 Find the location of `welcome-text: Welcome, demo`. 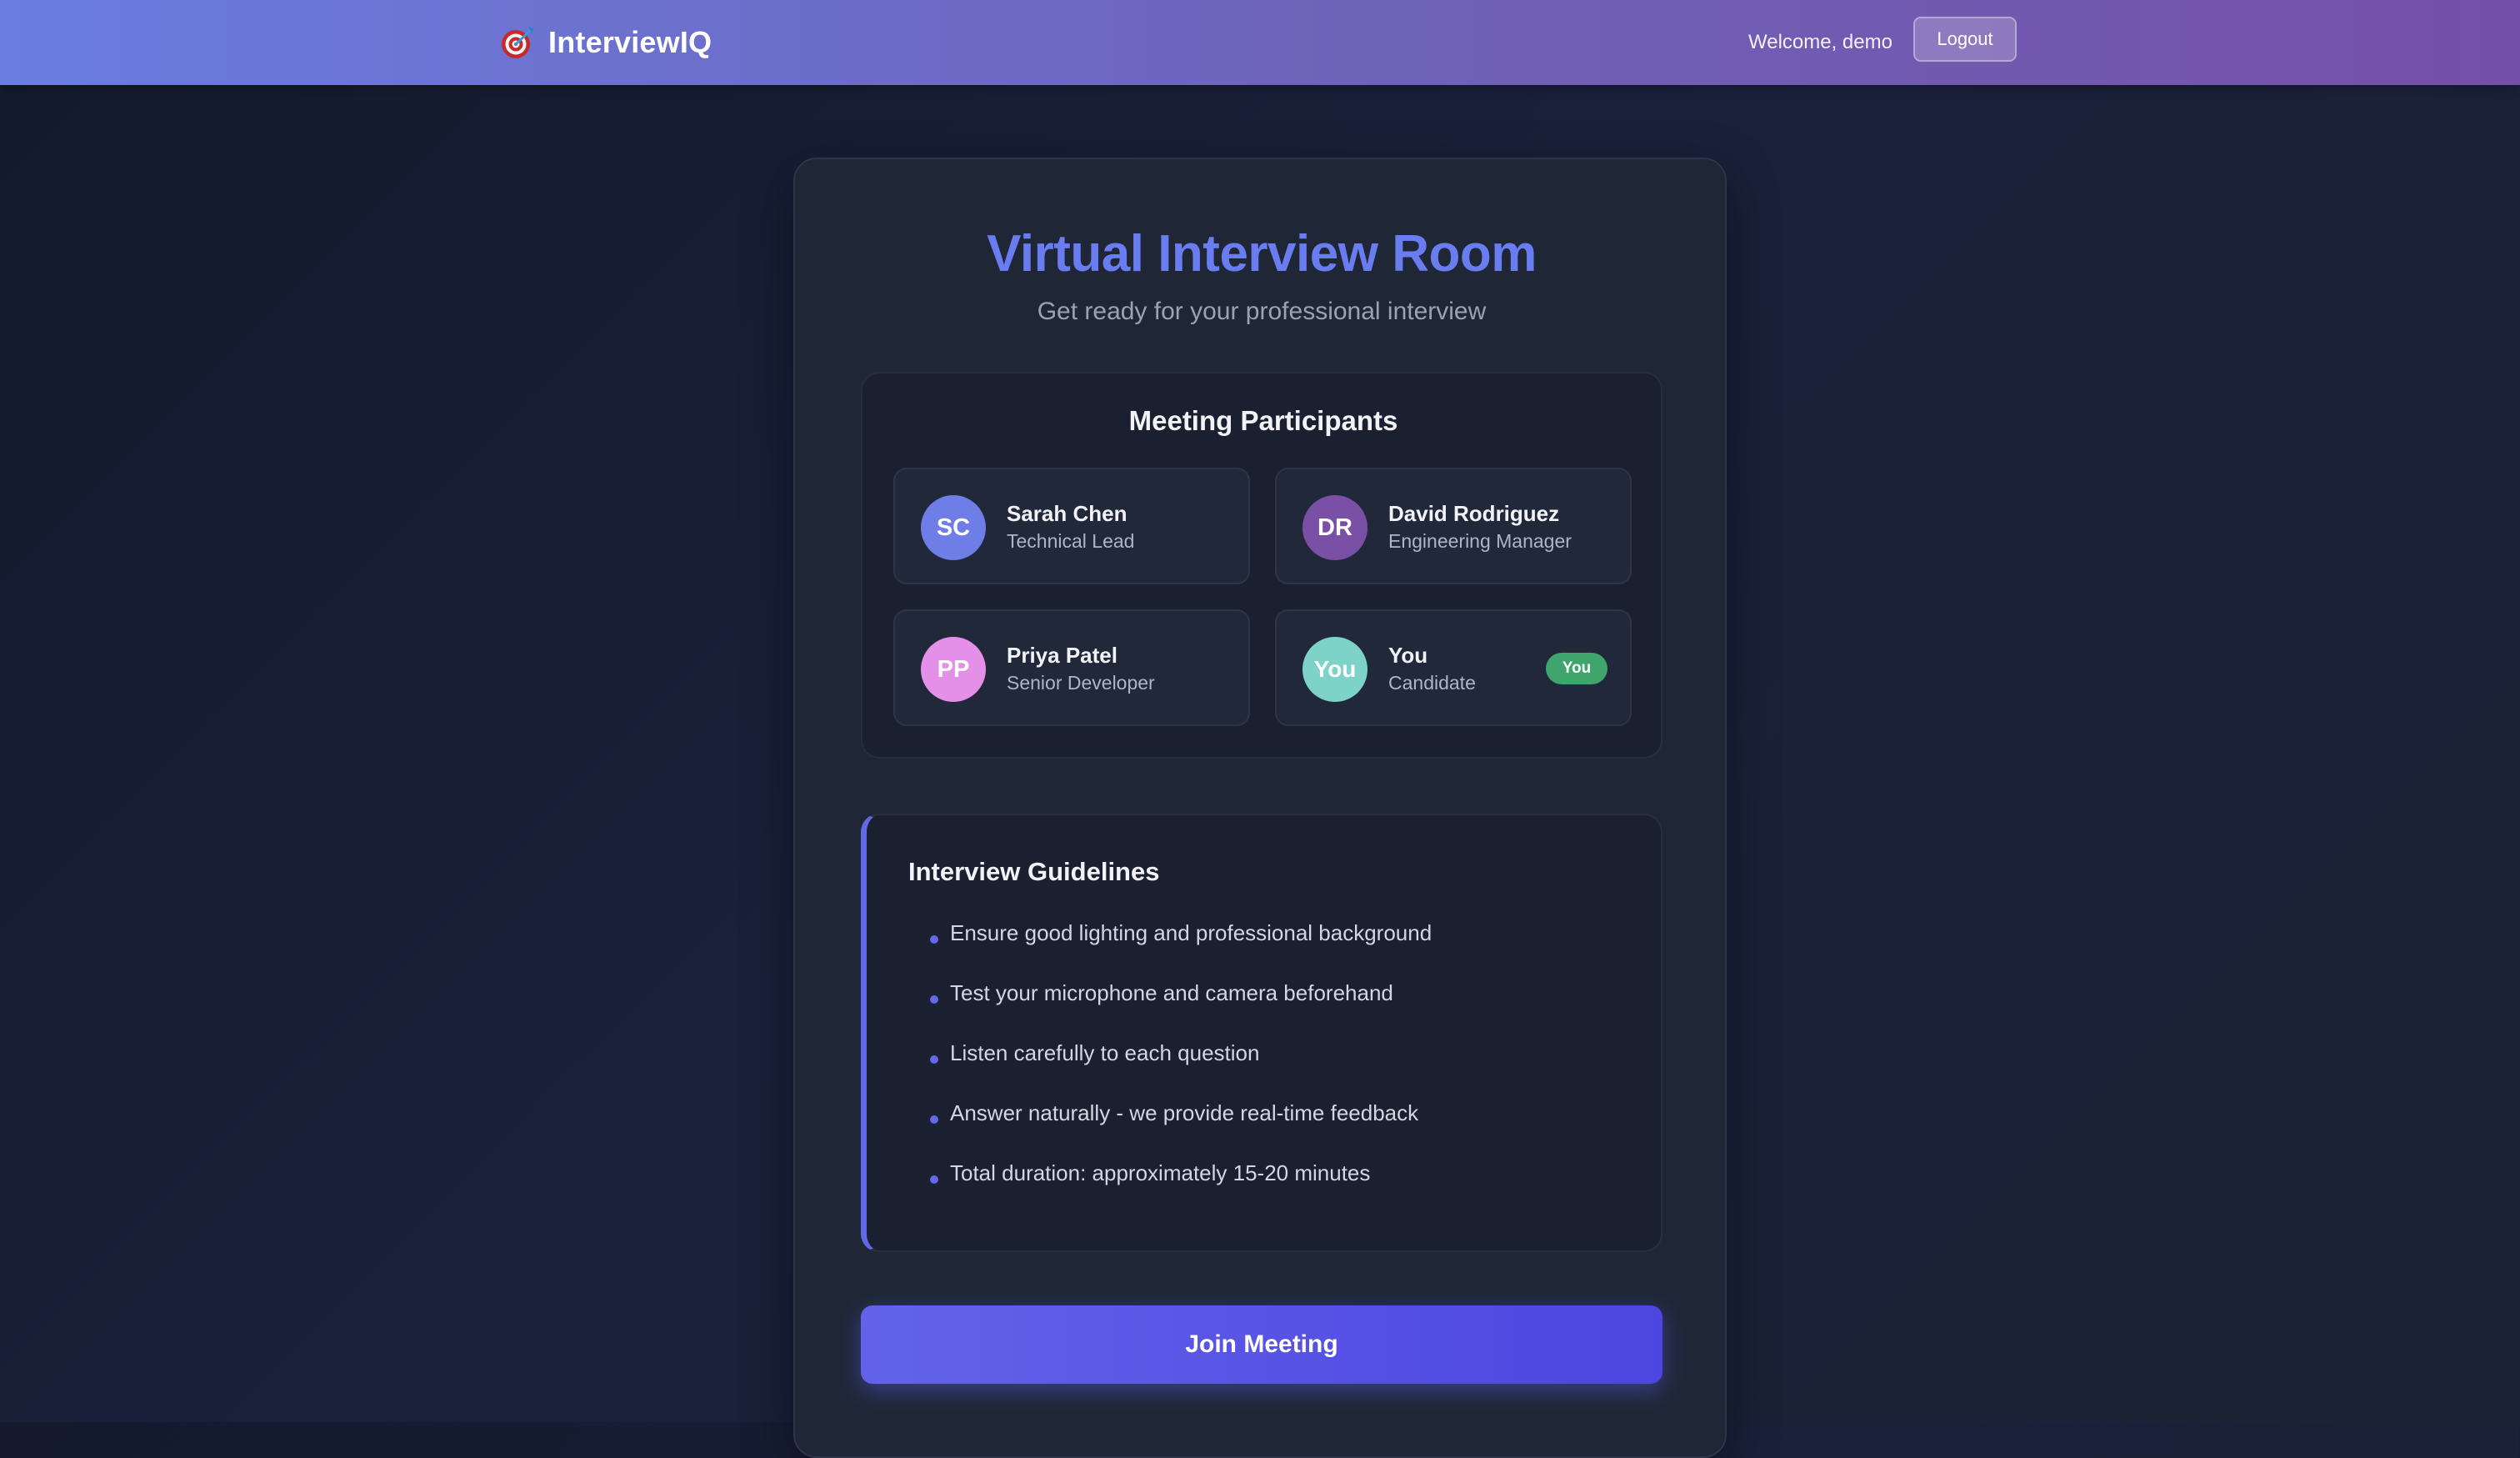

welcome-text: Welcome, demo is located at coordinates (1820, 42).